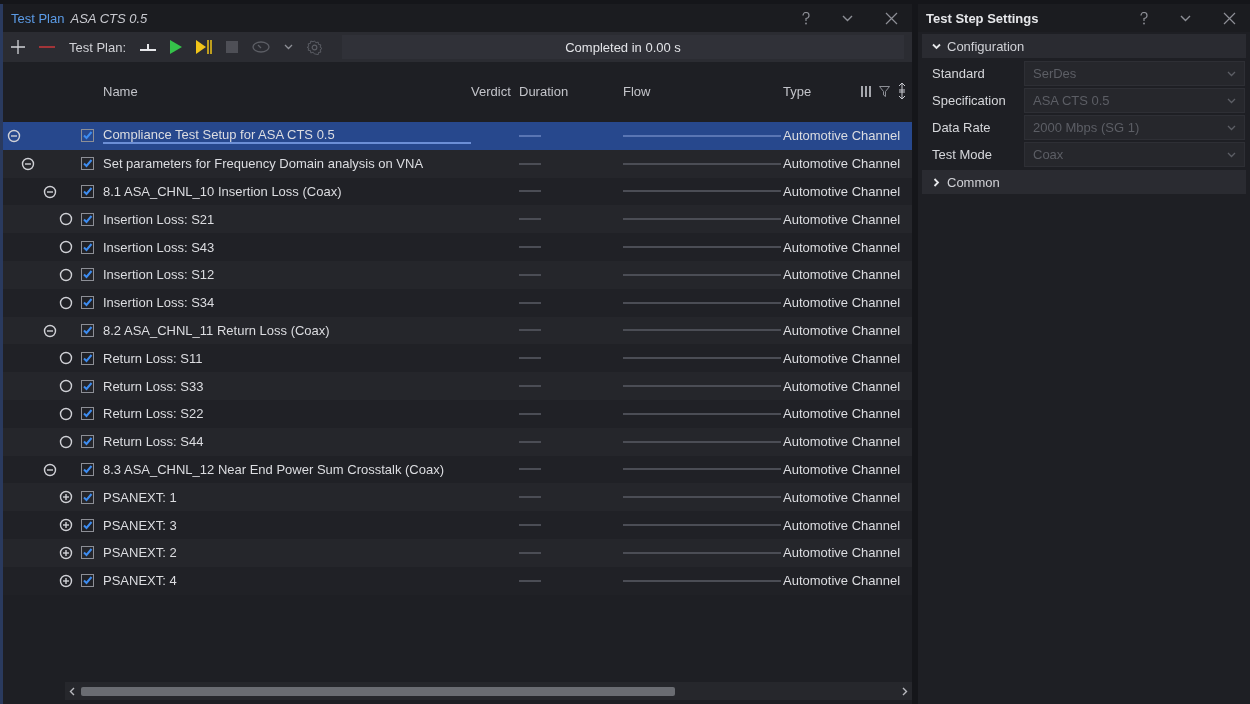 The height and width of the screenshot is (704, 1250). I want to click on plan-name: ASA CTS 0.5, so click(109, 18).